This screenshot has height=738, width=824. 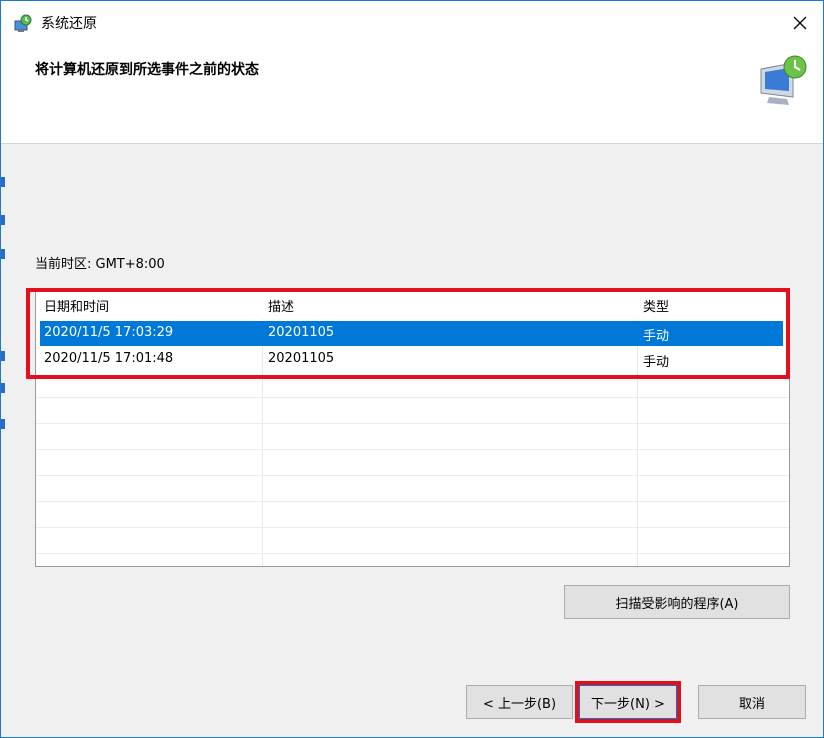 I want to click on header-band: 将计算机还原到所选事件之前的状态, so click(x=412, y=94).